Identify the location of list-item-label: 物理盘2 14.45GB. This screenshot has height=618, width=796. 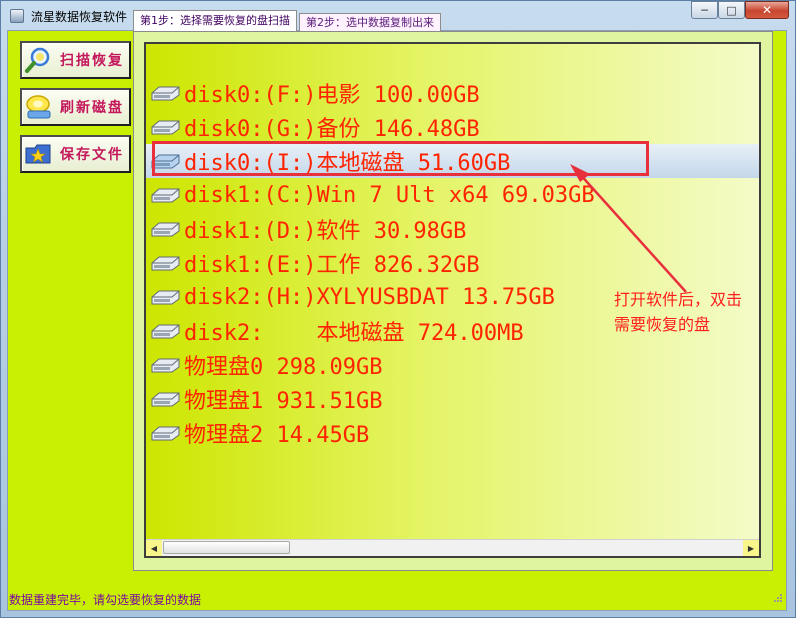
(277, 435).